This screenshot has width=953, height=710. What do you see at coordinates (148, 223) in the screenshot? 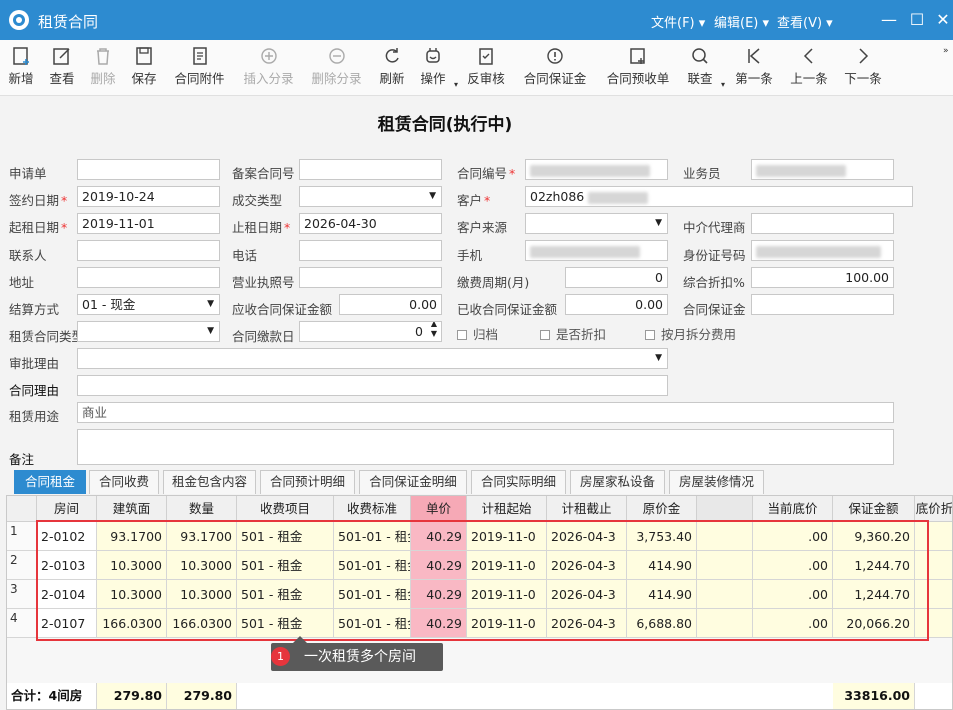
I see `start-date-field: 2019-11-01` at bounding box center [148, 223].